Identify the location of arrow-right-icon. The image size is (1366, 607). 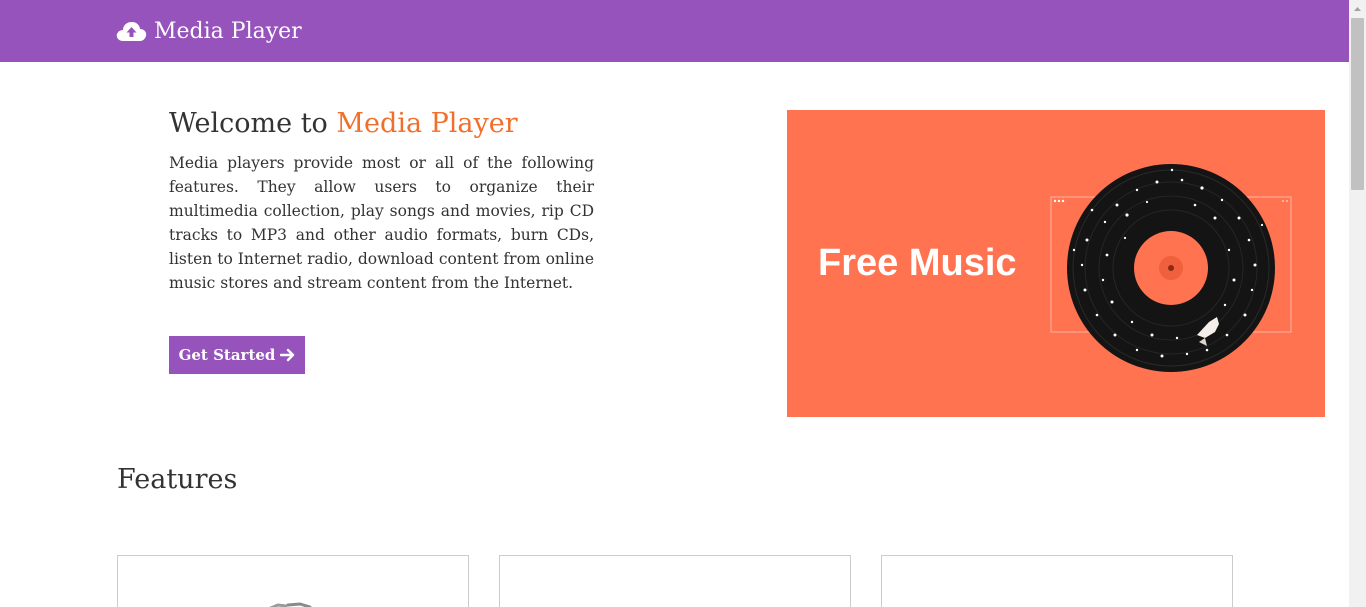
(287, 355).